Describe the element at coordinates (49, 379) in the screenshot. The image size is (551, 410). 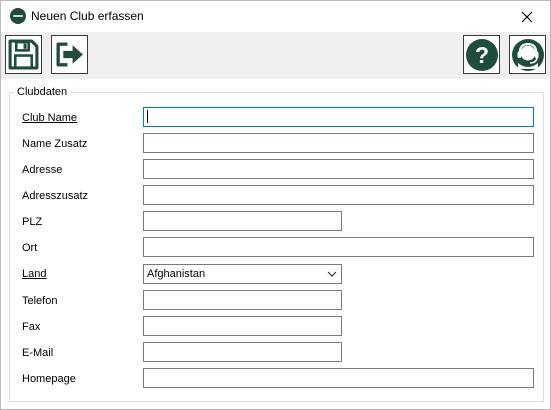
I see `homepage-label: Homepage` at that location.